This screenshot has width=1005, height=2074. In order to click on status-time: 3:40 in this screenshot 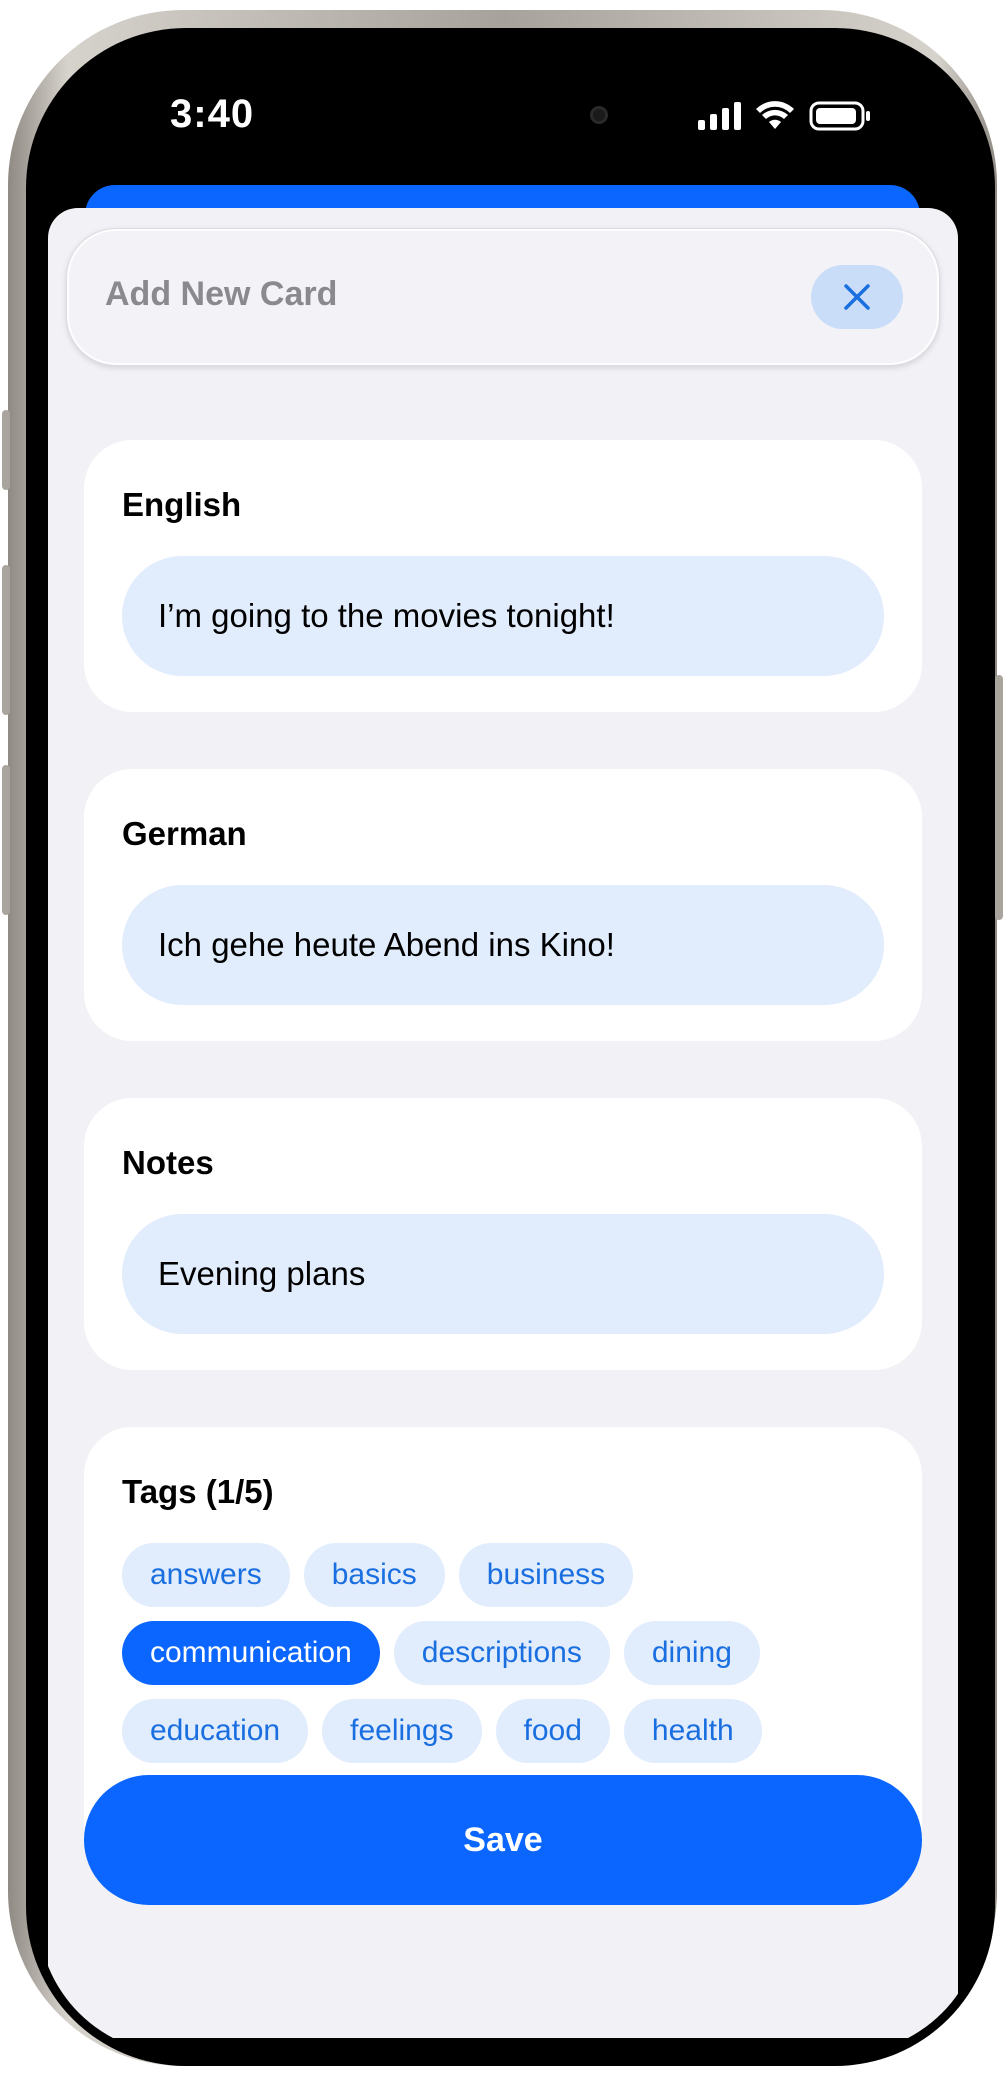, I will do `click(212, 114)`.